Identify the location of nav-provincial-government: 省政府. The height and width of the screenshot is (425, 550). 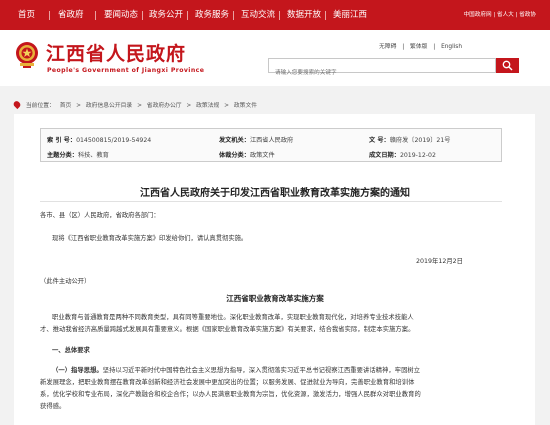
(71, 15).